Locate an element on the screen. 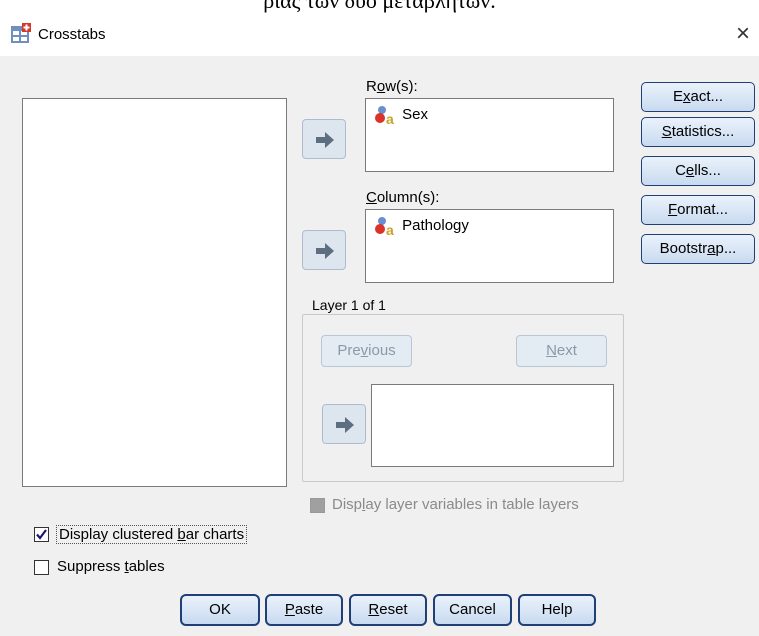 Image resolution: width=759 pixels, height=636 pixels. paste-button: Paste is located at coordinates (304, 610).